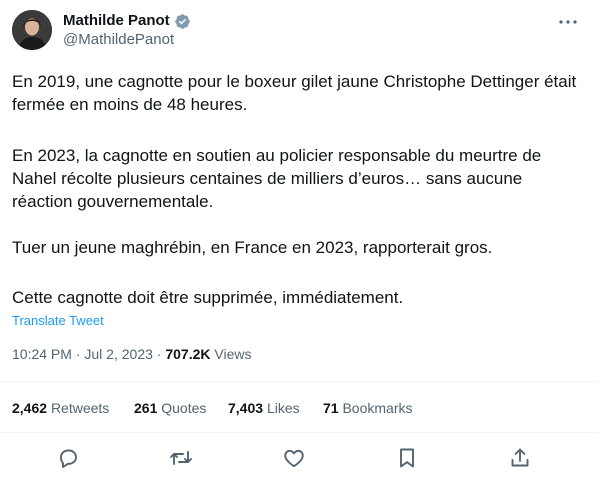  What do you see at coordinates (188, 354) in the screenshot?
I see `views-count: 707.2K` at bounding box center [188, 354].